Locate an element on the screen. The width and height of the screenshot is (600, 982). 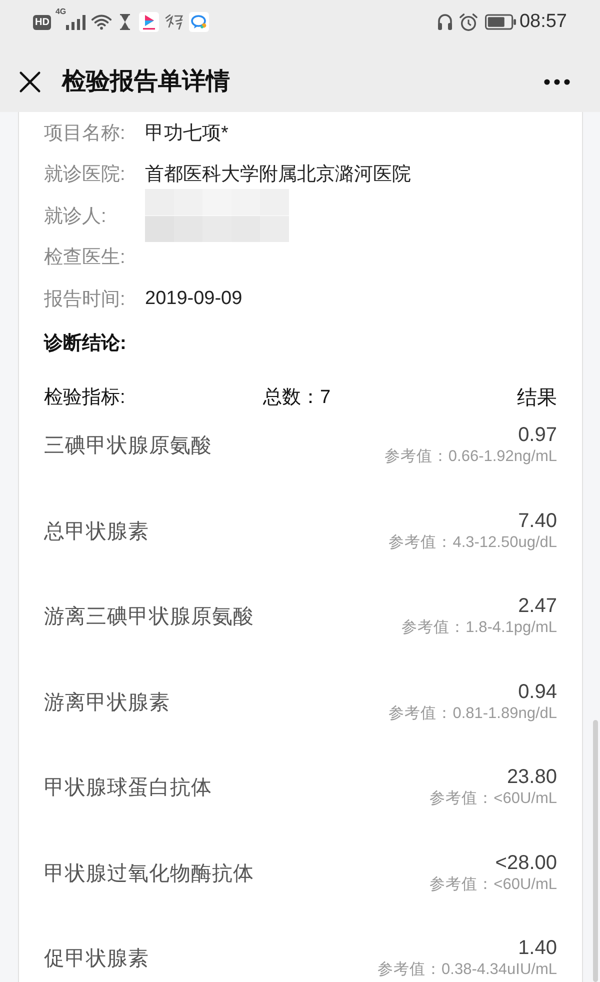
field-value: 首都医科大学附属北京潞河医院 is located at coordinates (278, 175).